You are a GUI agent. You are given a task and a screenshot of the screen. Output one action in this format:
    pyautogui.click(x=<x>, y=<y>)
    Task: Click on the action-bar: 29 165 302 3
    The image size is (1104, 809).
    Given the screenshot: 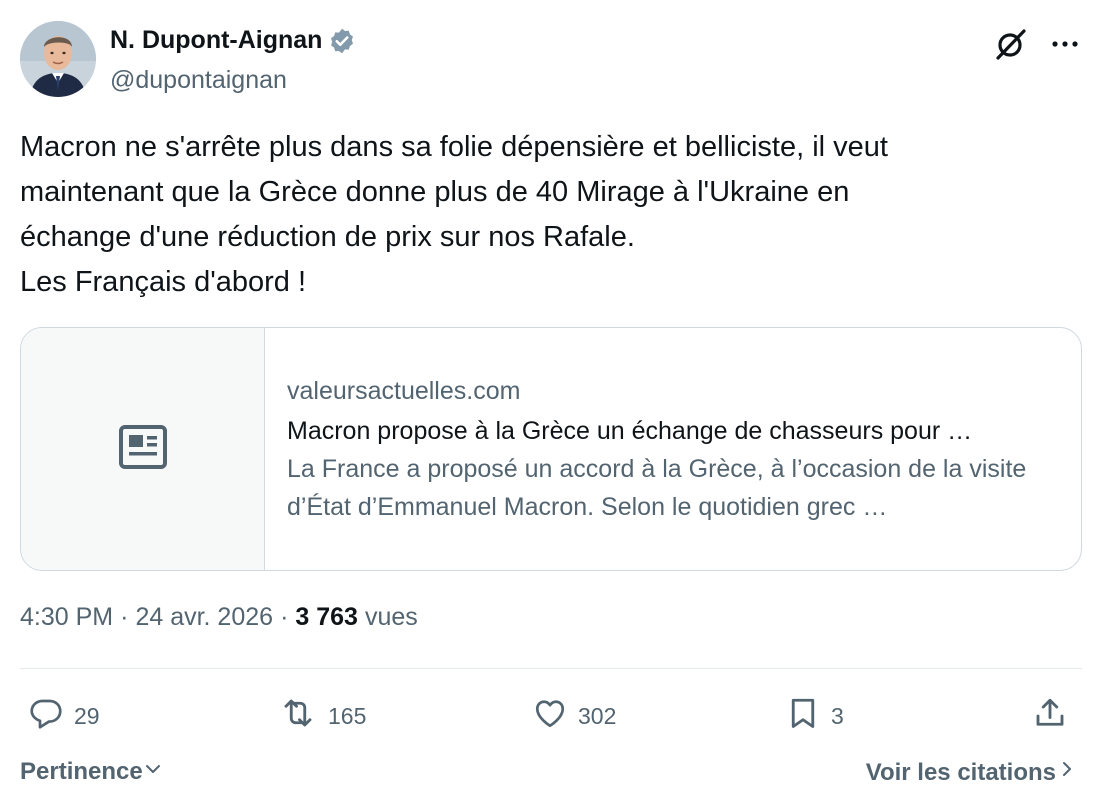 What is the action you would take?
    pyautogui.click(x=551, y=716)
    